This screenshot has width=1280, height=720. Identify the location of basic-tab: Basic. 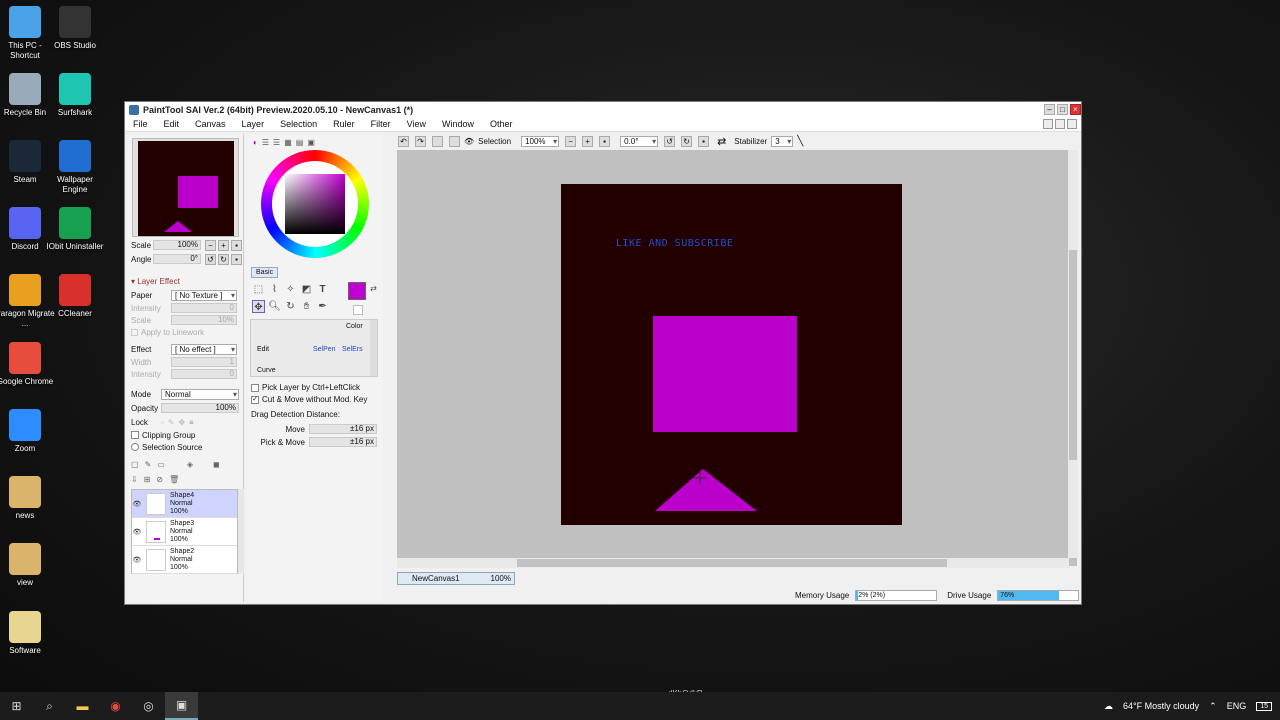
(265, 272).